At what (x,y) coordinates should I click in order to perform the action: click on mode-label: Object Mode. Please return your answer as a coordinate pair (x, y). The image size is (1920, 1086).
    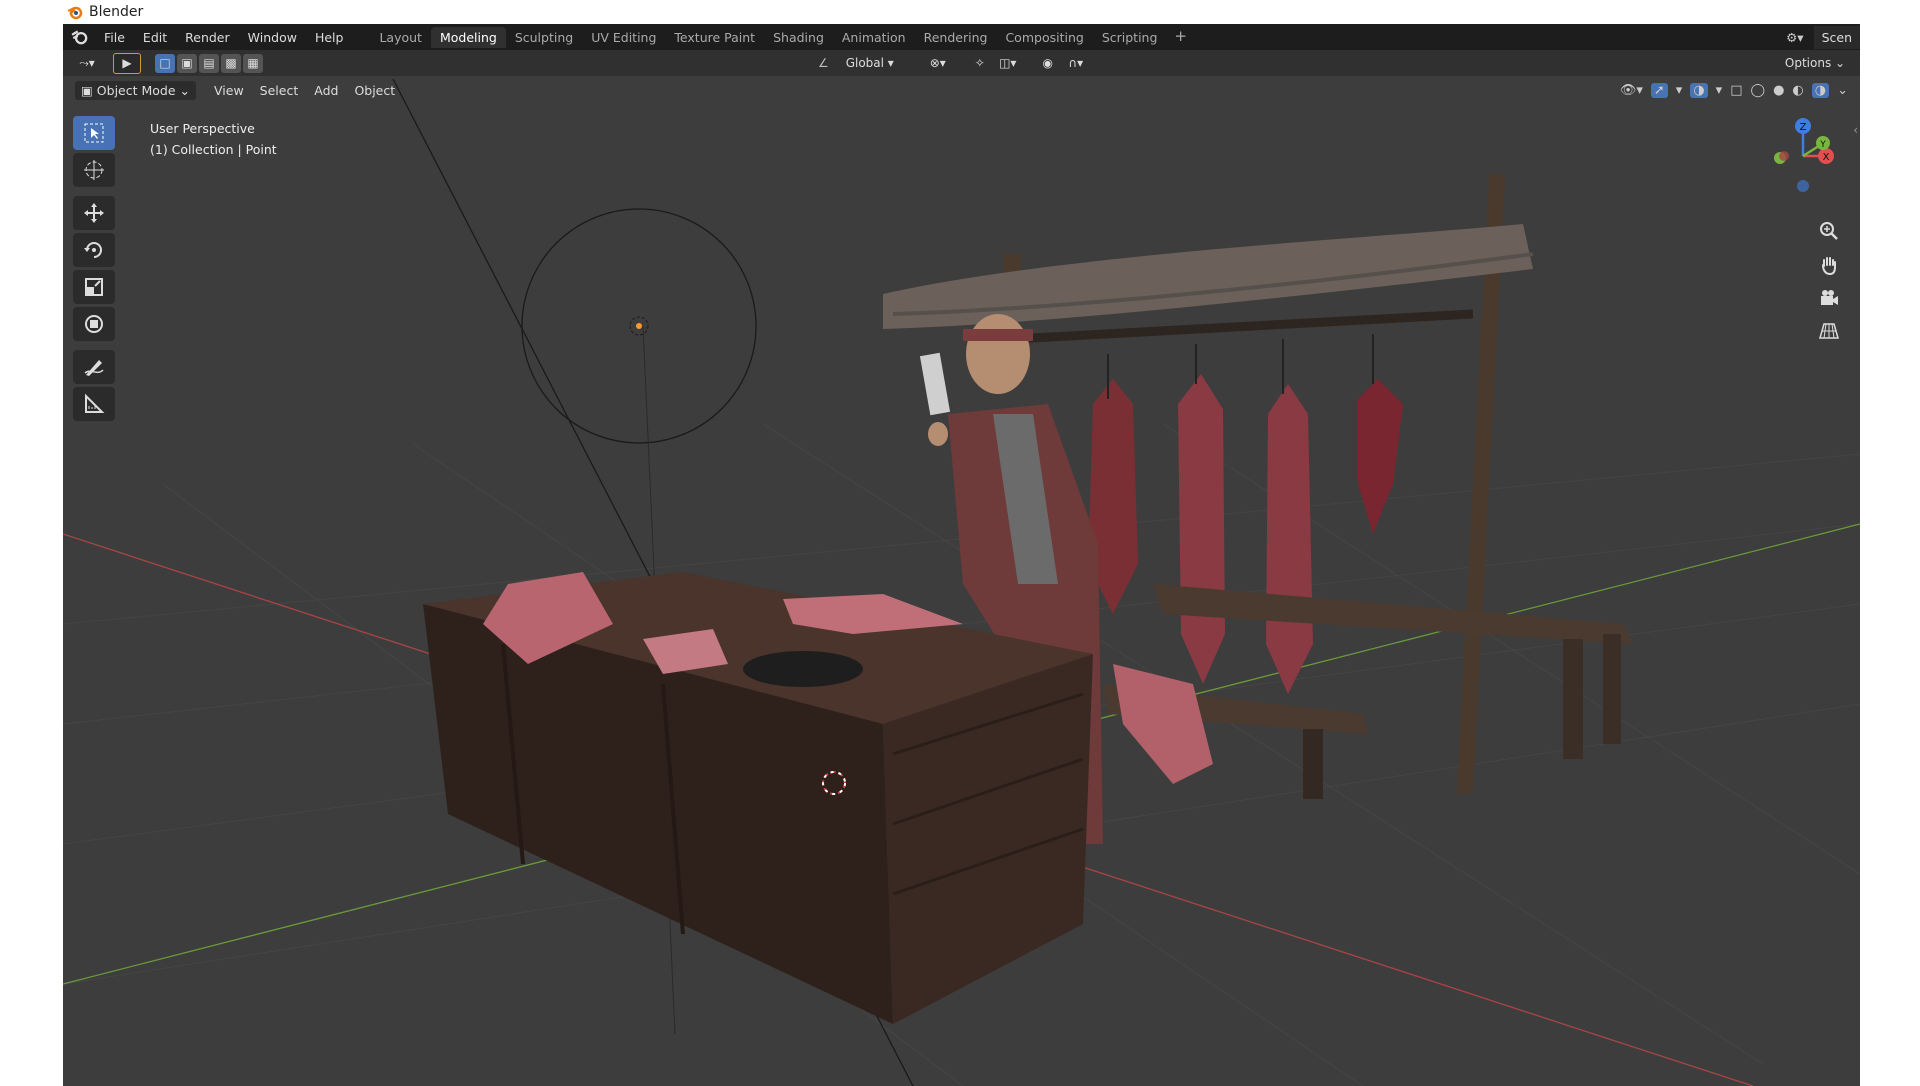
    Looking at the image, I should click on (136, 90).